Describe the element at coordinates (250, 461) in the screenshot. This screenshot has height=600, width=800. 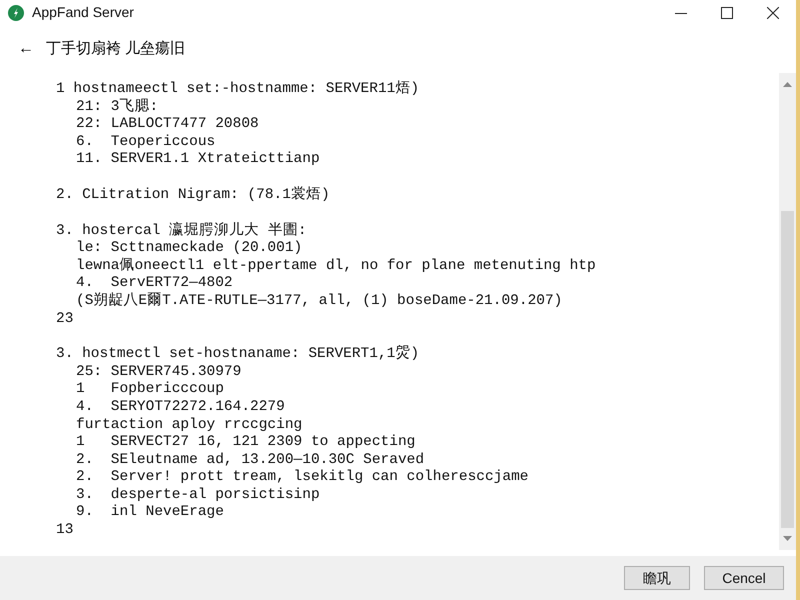
I see `code-line: 2. SEleutname ad, 13.200—10.30C Seraved` at that location.